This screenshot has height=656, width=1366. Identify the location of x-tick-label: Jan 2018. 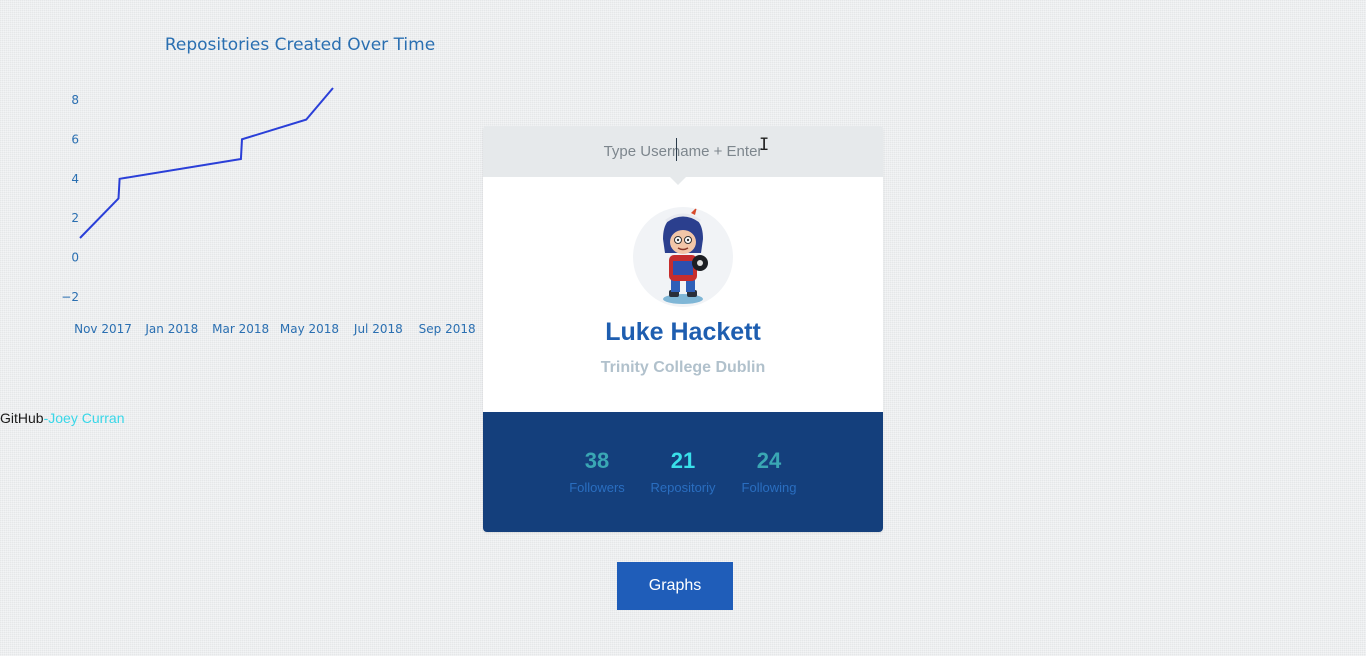
(171, 329).